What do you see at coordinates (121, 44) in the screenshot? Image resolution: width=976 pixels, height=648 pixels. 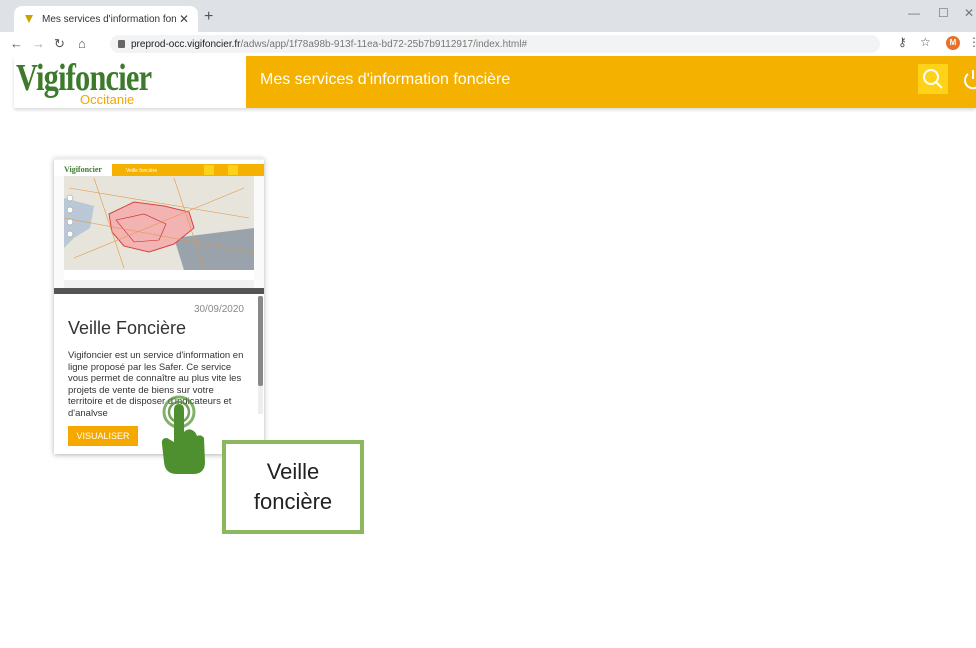 I see `lock-icon` at bounding box center [121, 44].